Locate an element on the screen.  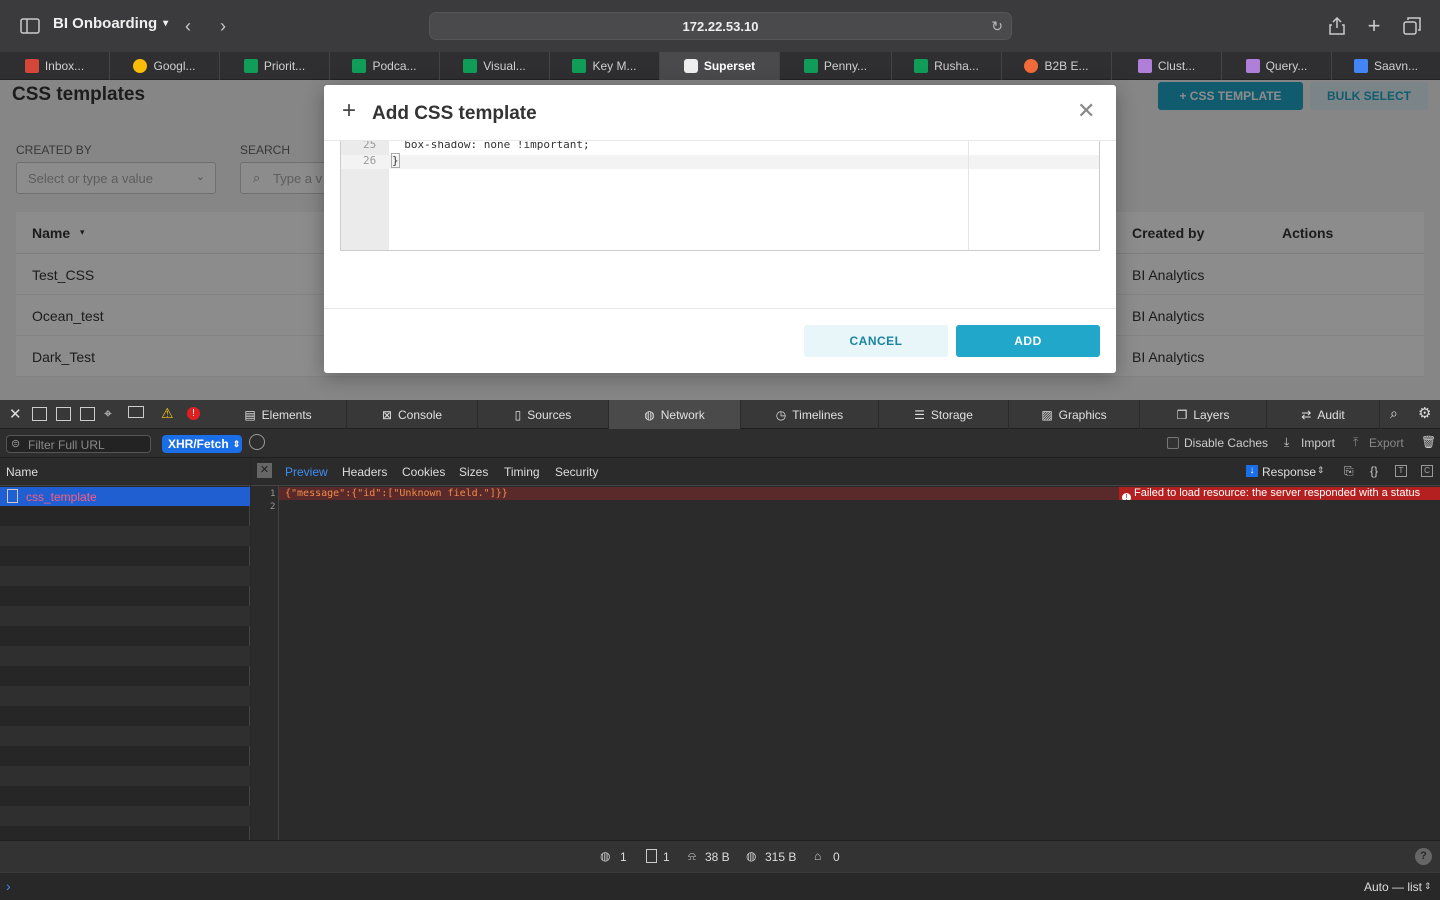
timelines-icon: ◷ is located at coordinates (781, 414).